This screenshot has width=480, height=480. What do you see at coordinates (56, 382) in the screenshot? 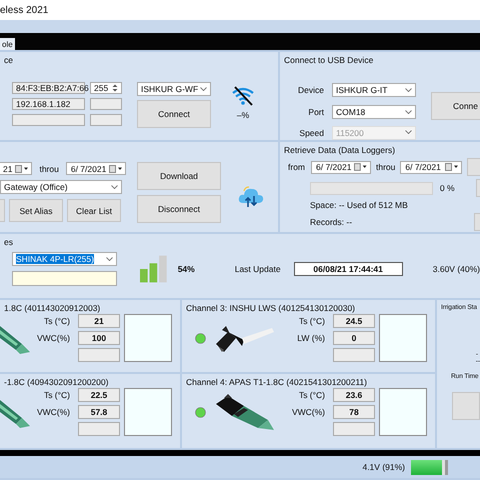
I see `channel-title: -1.8C (4094302091200200)` at bounding box center [56, 382].